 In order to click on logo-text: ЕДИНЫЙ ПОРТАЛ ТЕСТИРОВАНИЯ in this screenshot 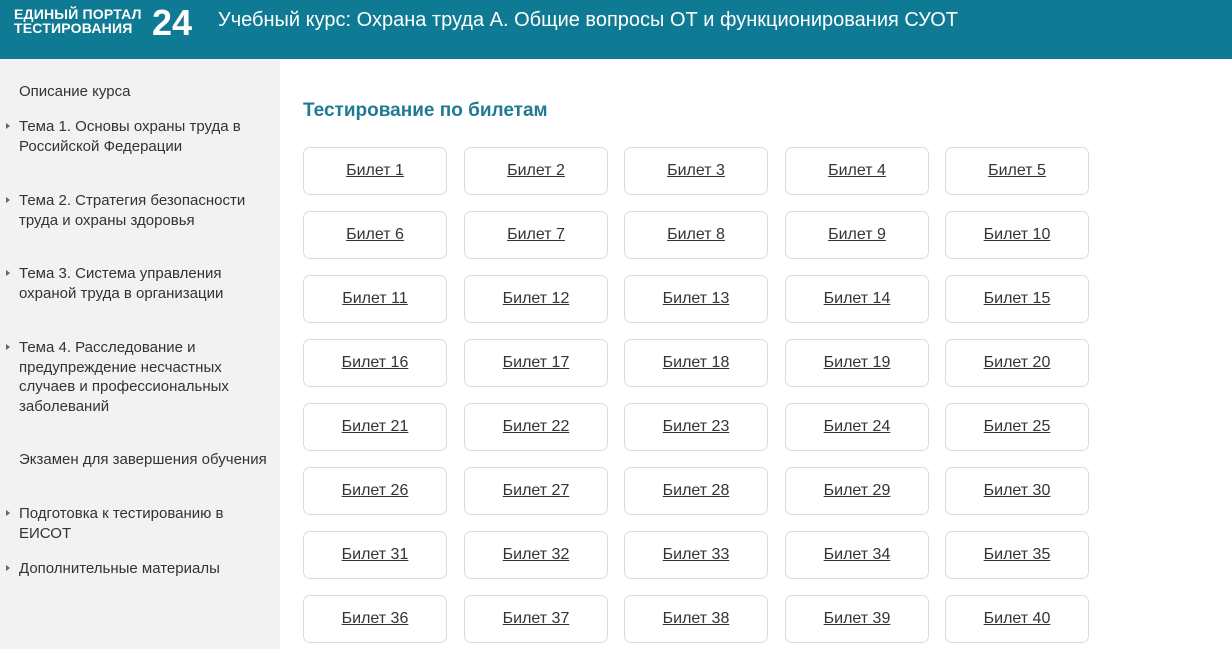, I will do `click(78, 21)`.